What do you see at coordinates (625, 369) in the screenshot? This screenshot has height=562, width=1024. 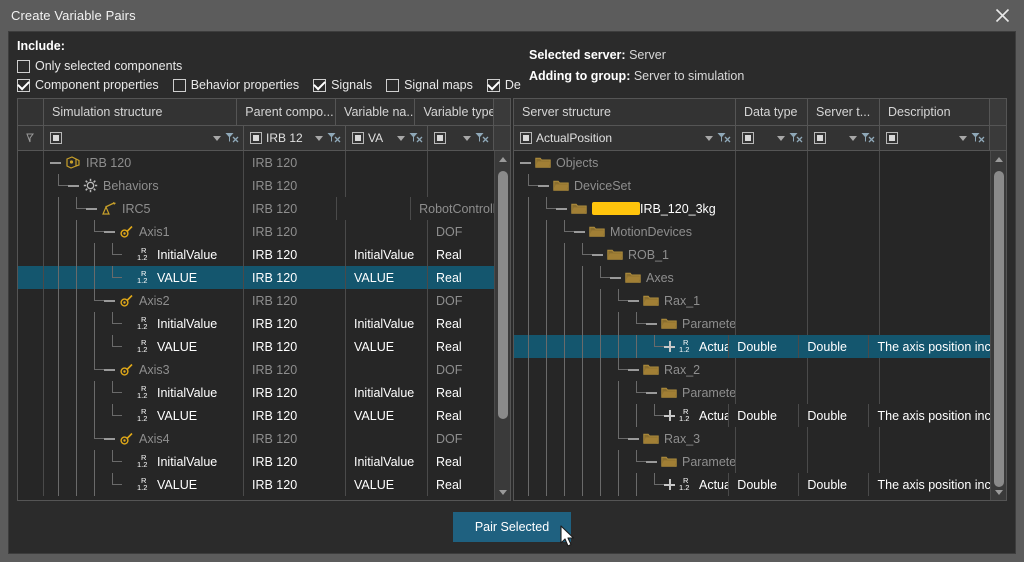 I see `tree-node-cell: Rax_2` at bounding box center [625, 369].